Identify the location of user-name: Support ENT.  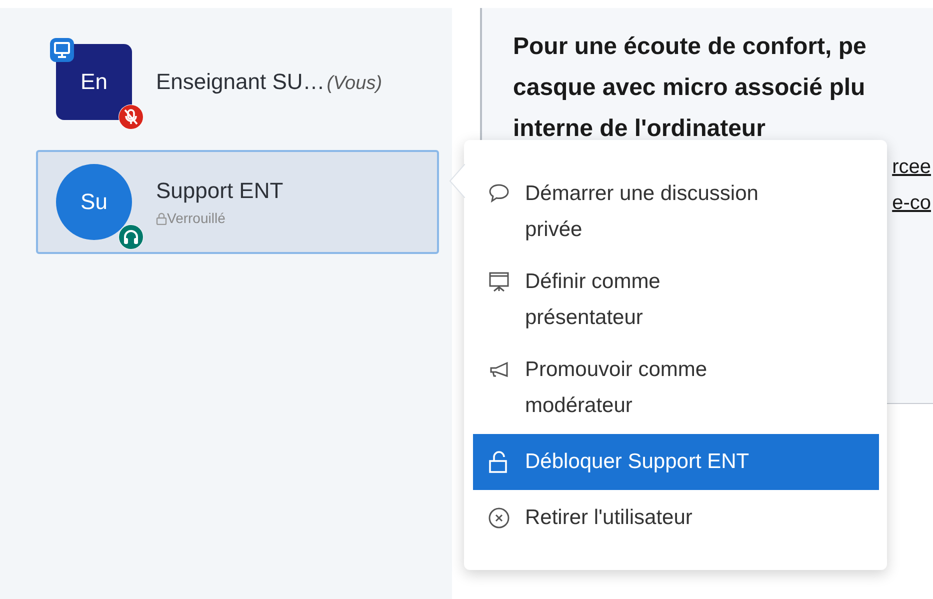
(220, 191).